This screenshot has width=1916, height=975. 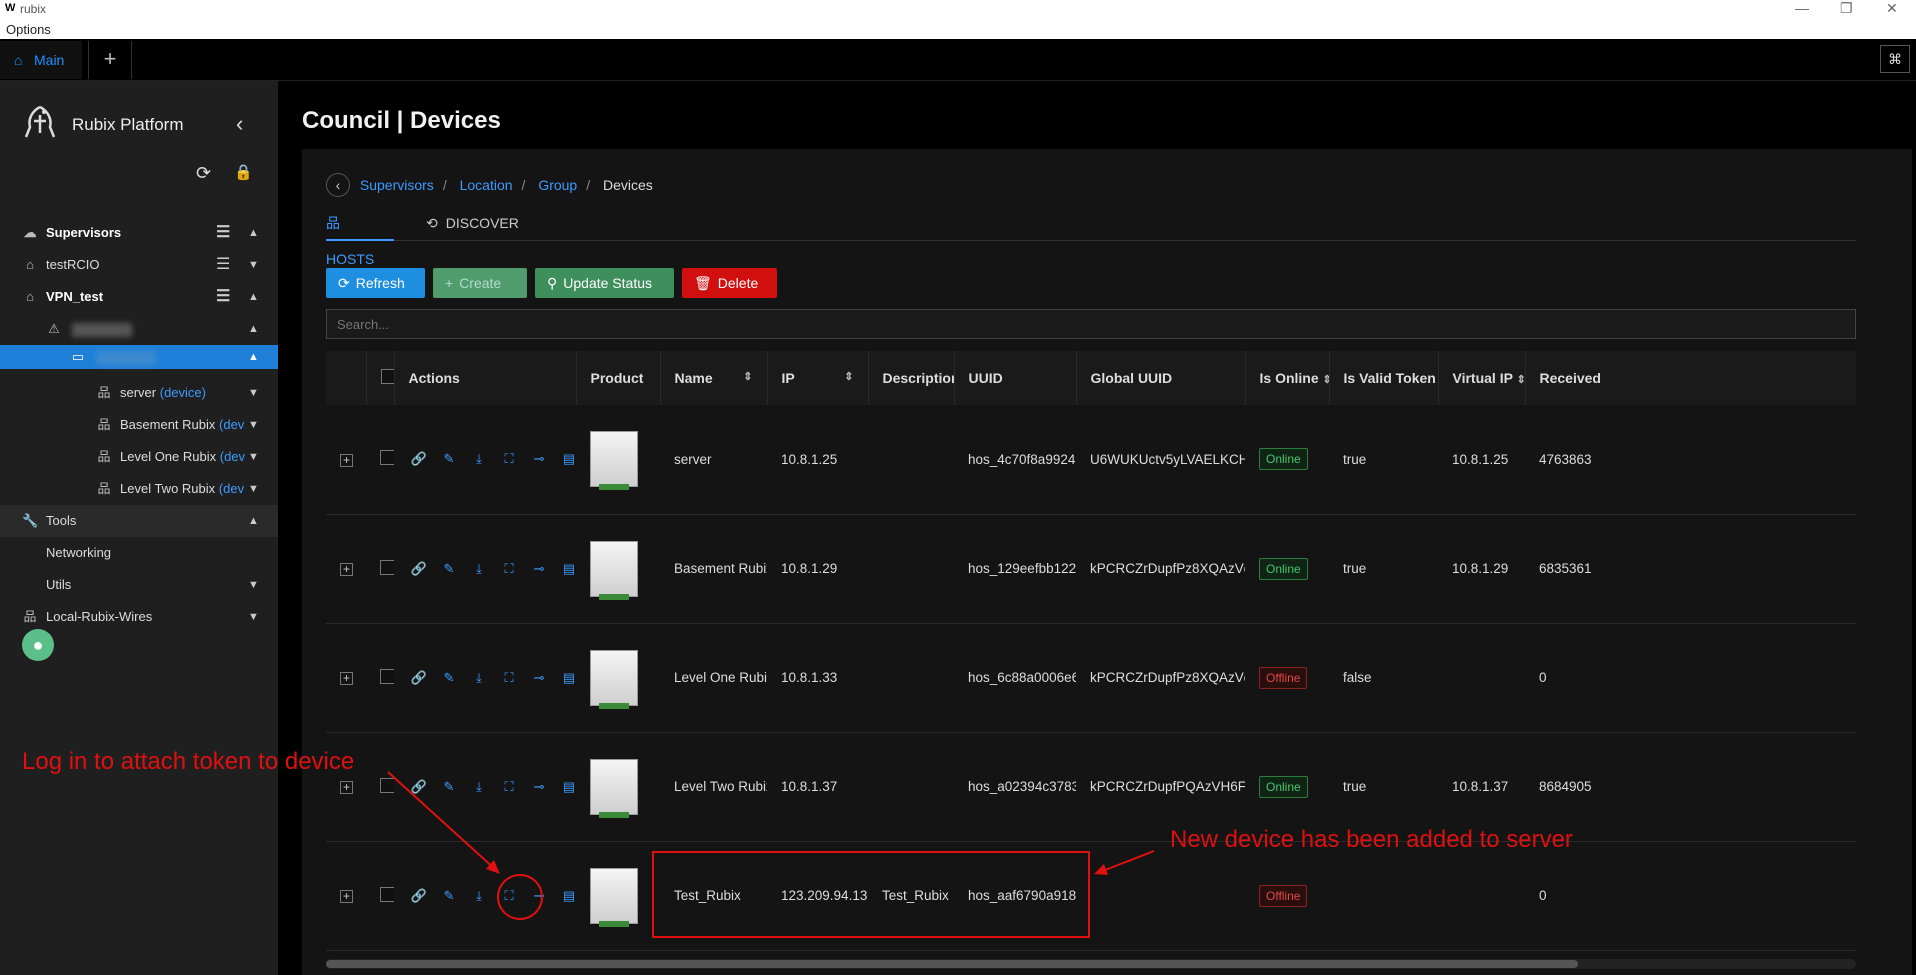 I want to click on col-name: Name ⇕, so click(x=714, y=378).